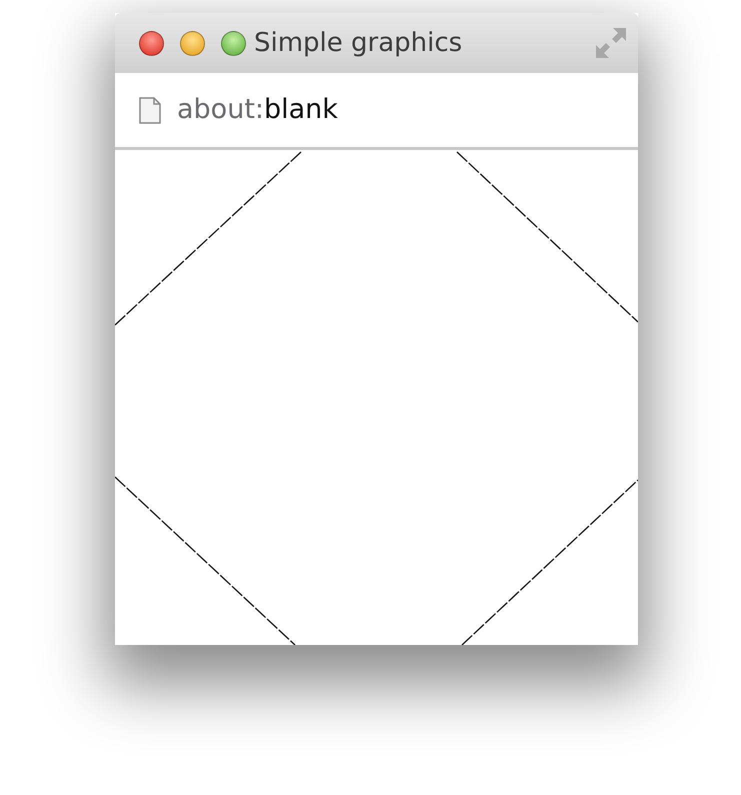 This screenshot has height=795, width=741. I want to click on fullscreen-icon, so click(611, 43).